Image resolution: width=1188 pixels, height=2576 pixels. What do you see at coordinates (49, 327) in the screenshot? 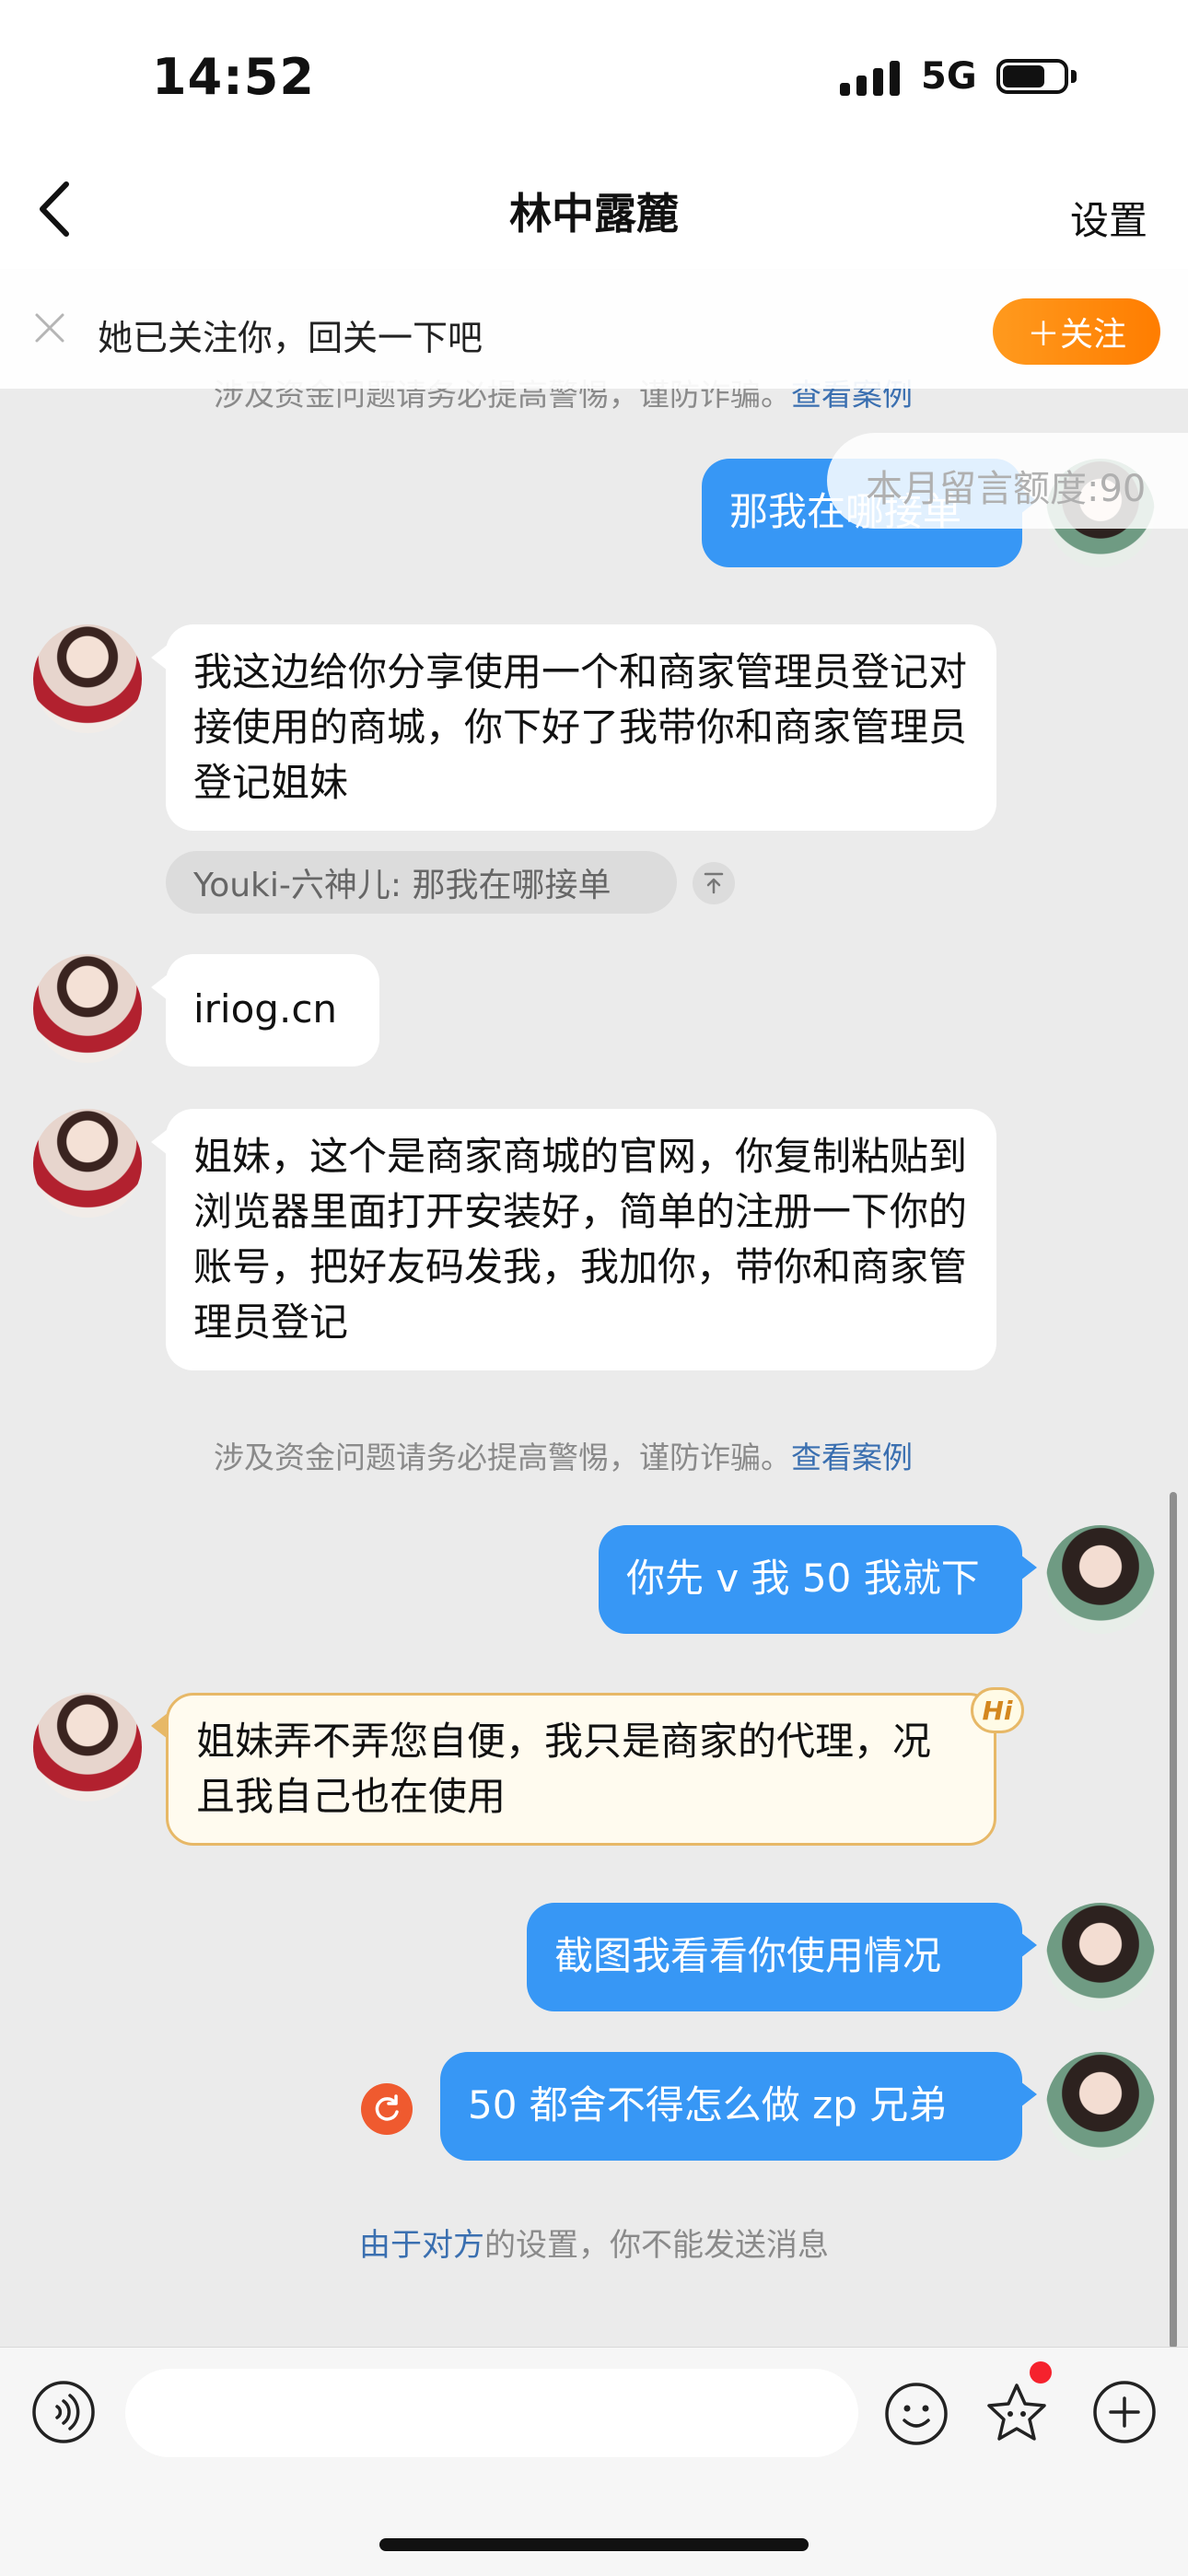
I see `close-icon` at bounding box center [49, 327].